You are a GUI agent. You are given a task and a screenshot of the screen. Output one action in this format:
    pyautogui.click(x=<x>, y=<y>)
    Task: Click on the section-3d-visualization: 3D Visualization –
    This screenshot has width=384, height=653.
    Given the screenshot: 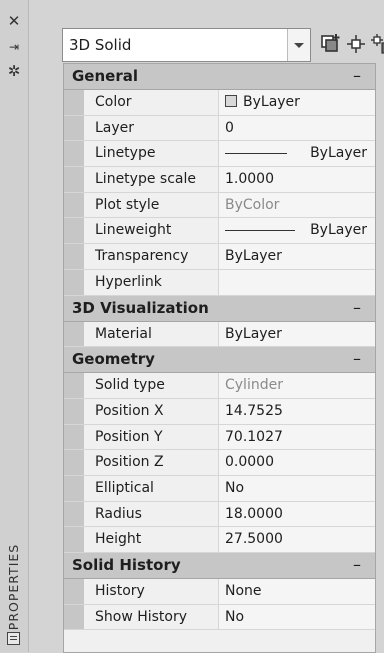 What is the action you would take?
    pyautogui.click(x=219, y=308)
    